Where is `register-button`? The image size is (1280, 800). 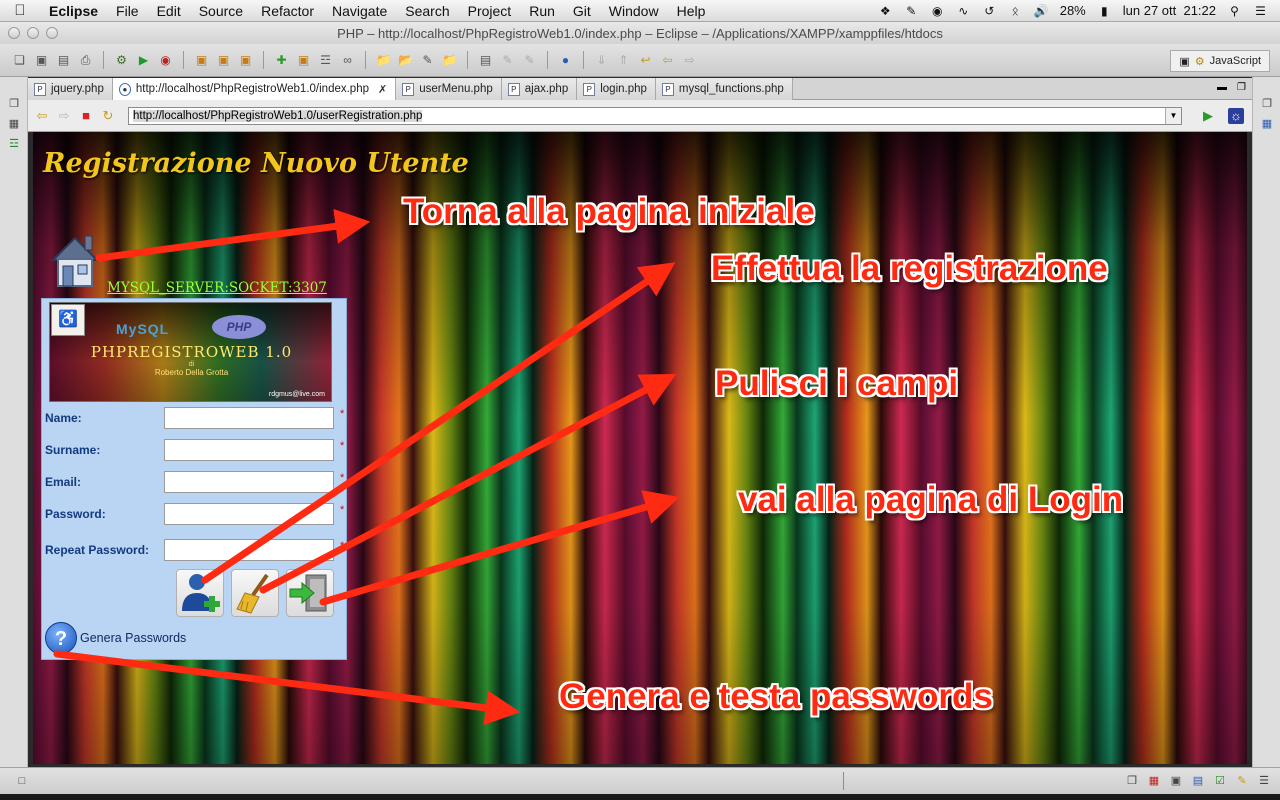
register-button is located at coordinates (200, 593).